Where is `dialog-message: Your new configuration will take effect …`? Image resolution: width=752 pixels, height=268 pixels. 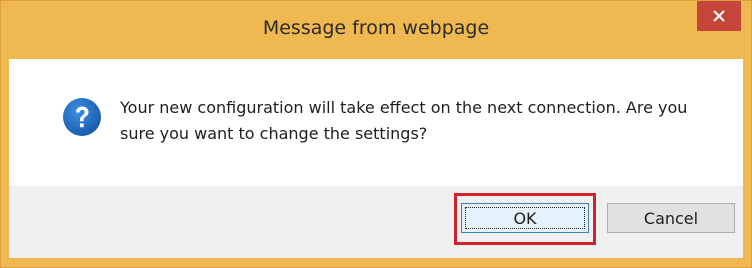
dialog-message: Your new configuration will take effect … is located at coordinates (404, 120).